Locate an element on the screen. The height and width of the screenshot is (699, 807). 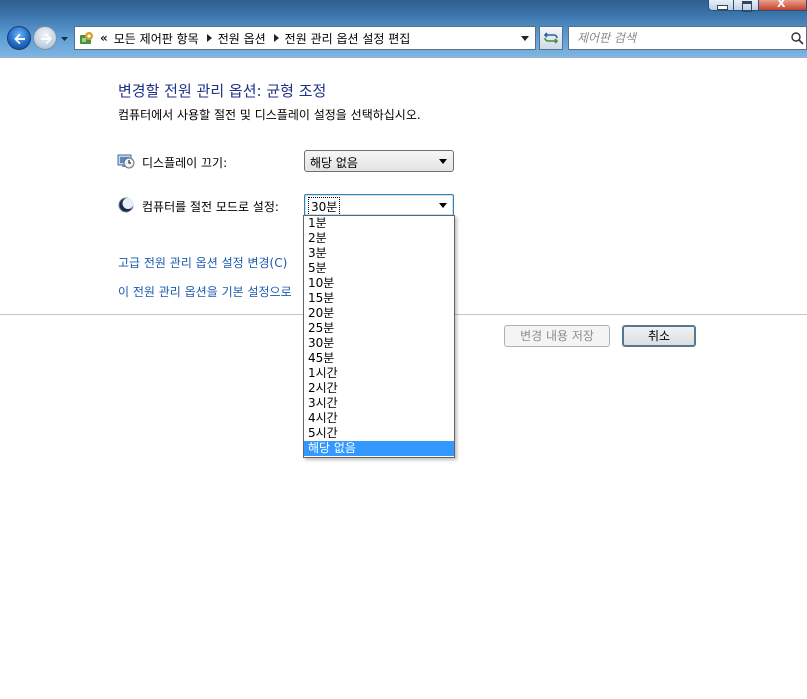
sleep-option: 4시간 is located at coordinates (379, 418).